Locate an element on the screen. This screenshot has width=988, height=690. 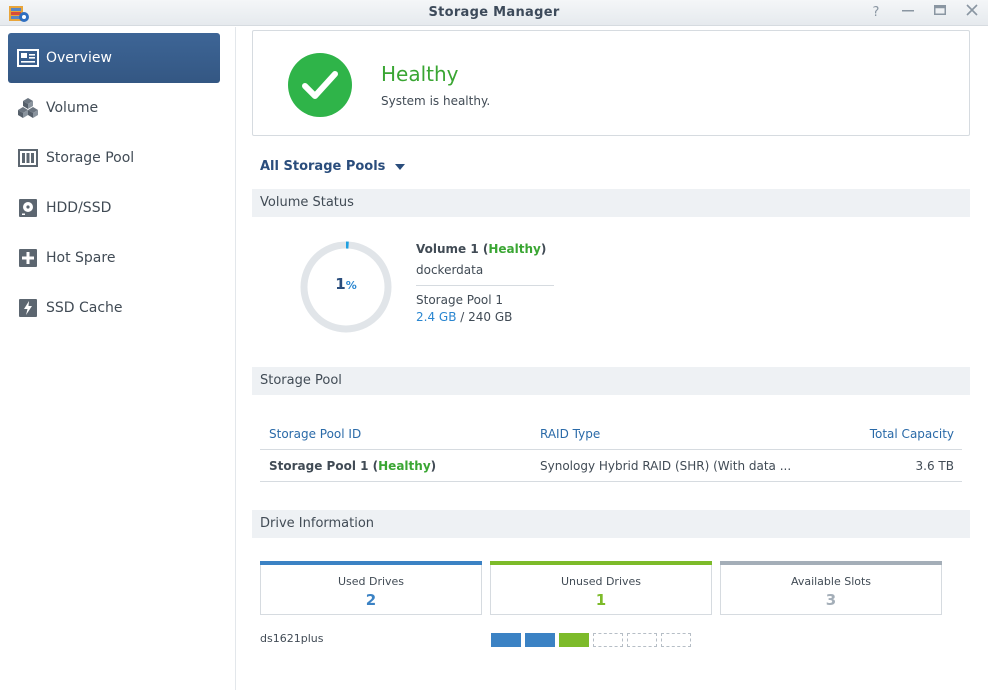
sidebar-item-label: Overview is located at coordinates (79, 58).